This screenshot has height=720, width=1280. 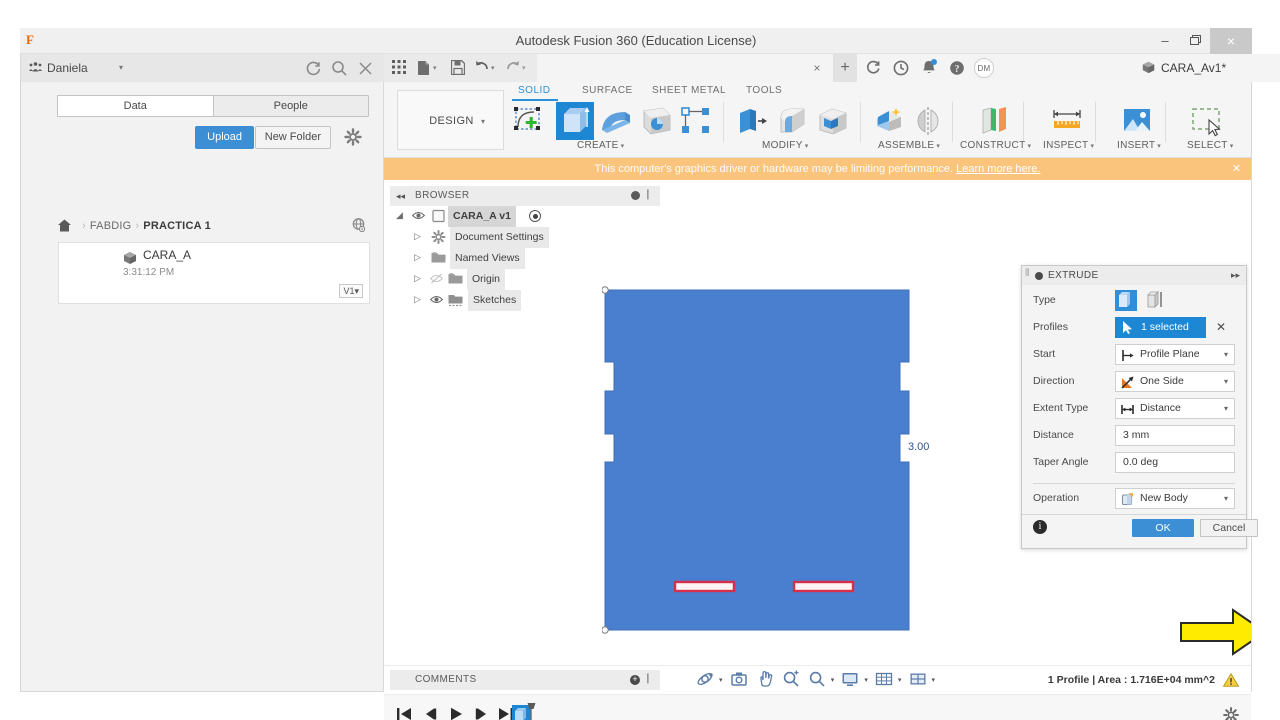 I want to click on extrude-timeline-marker-icon, so click(x=525, y=711).